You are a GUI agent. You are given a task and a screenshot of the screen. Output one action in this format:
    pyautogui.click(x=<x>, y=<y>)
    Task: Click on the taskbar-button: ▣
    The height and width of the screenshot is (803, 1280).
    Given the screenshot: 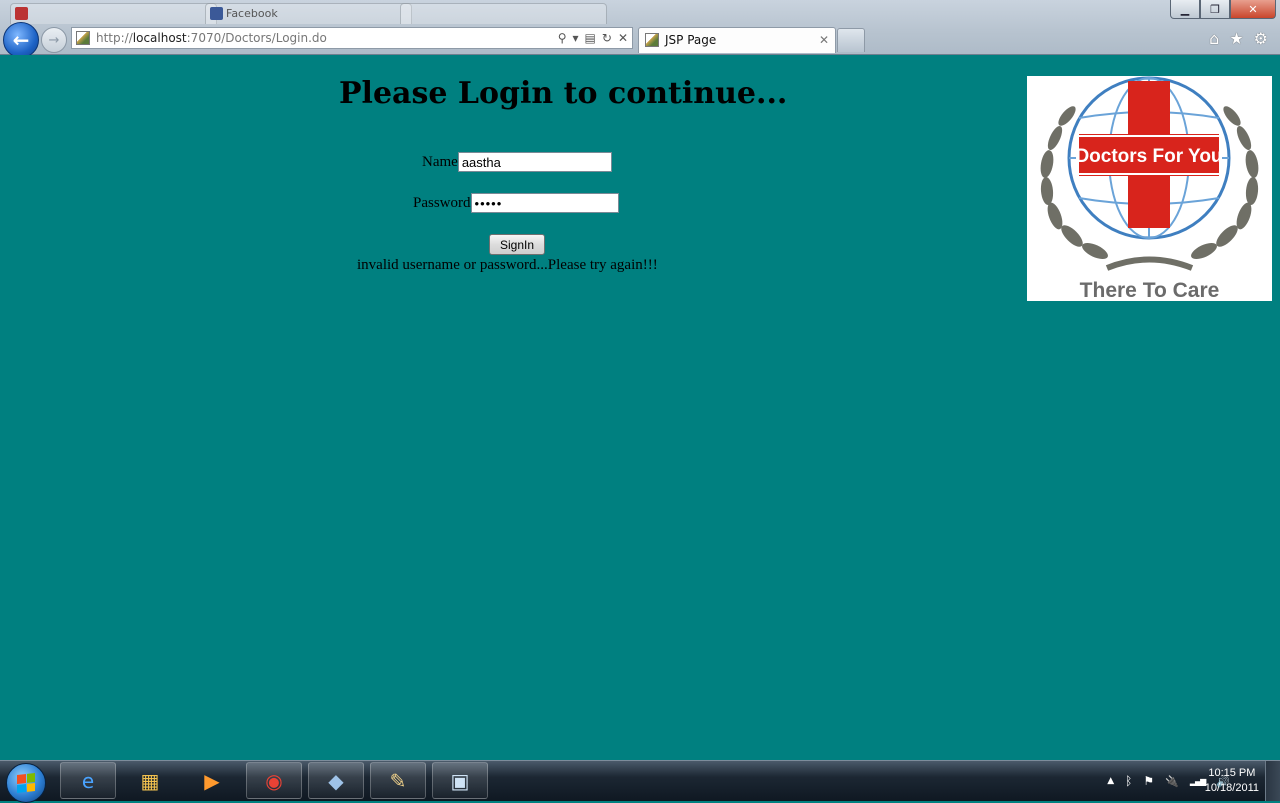 What is the action you would take?
    pyautogui.click(x=460, y=780)
    